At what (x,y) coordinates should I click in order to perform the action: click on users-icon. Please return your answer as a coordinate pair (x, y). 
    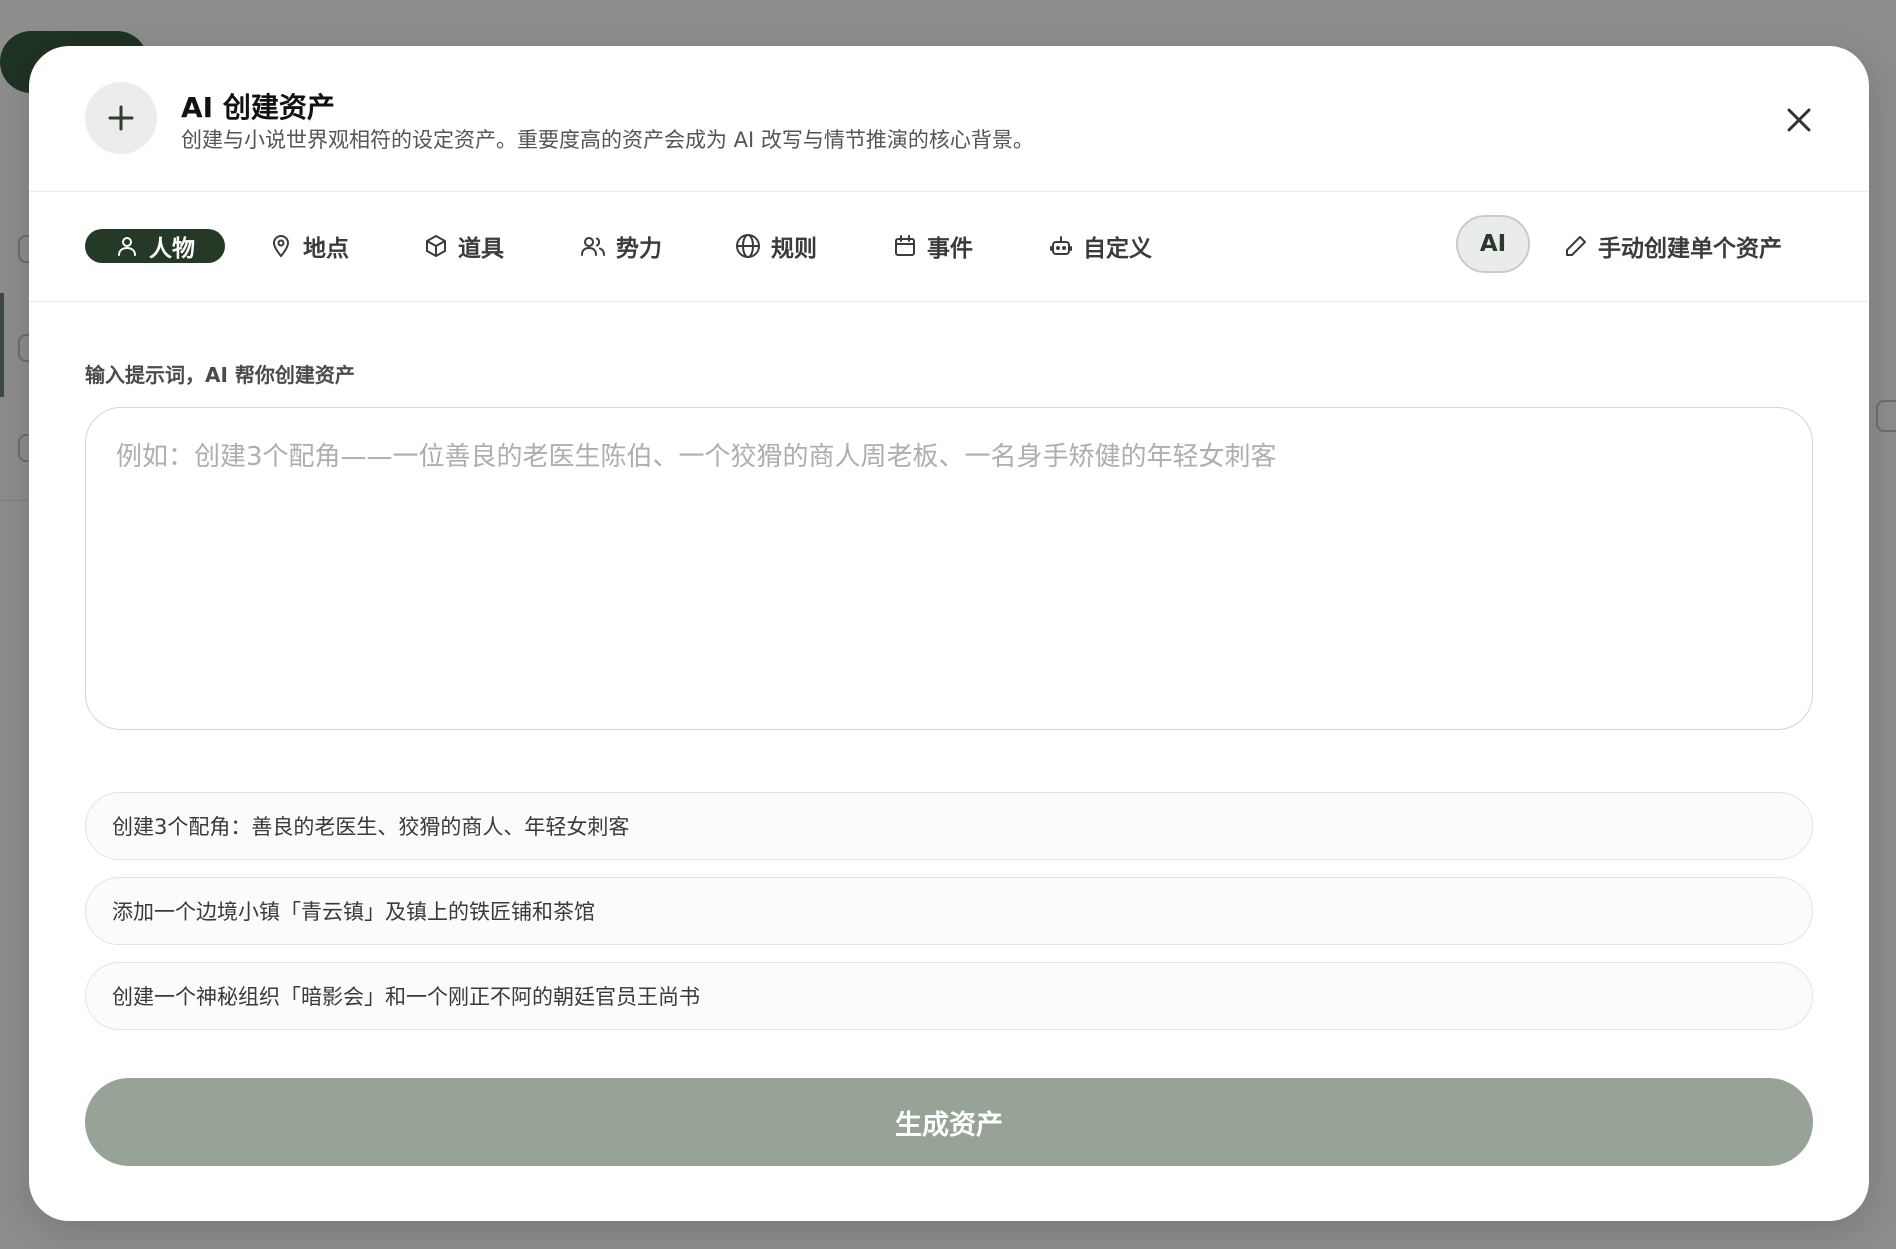
    Looking at the image, I should click on (593, 246).